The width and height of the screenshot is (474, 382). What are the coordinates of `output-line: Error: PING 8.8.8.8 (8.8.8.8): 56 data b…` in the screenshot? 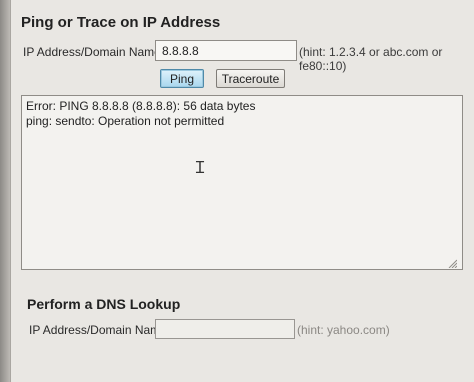 It's located at (141, 106).